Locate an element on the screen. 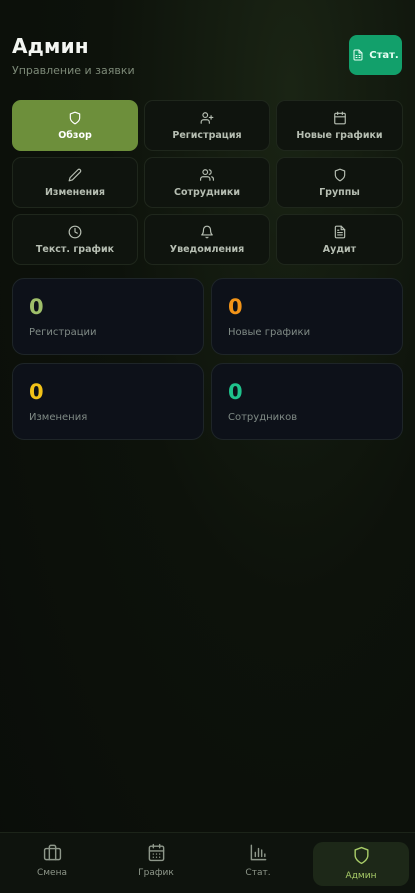 This screenshot has width=415, height=893. calendar-icon is located at coordinates (339, 117).